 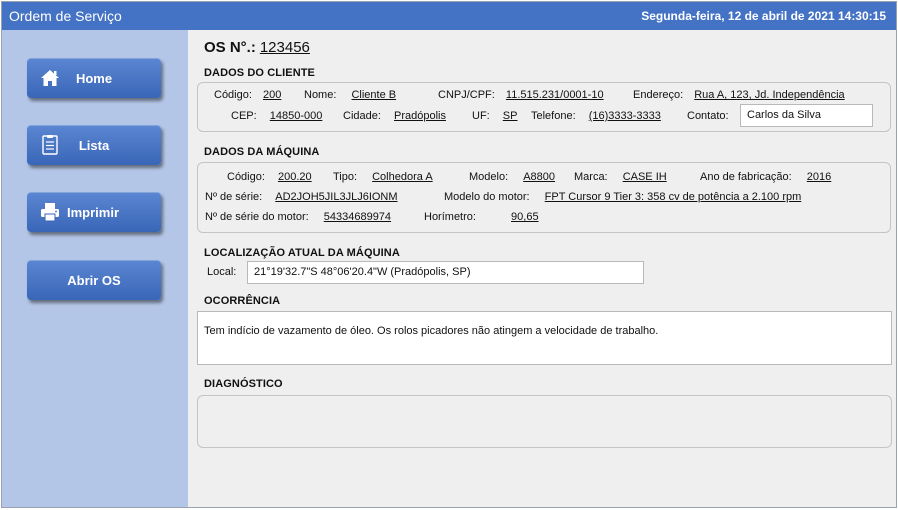 I want to click on client-cep-field: CEP: 14850-000, so click(x=276, y=116).